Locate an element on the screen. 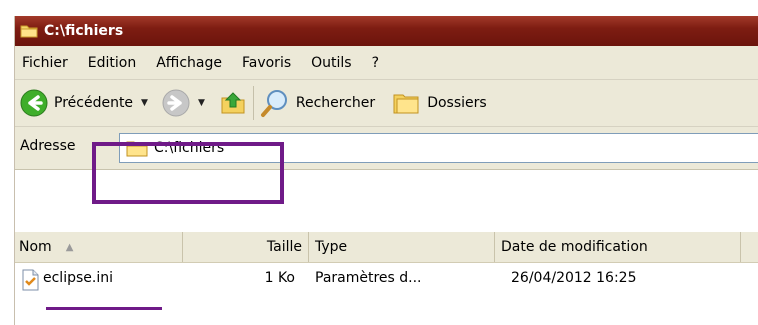  column-header-size: Taille is located at coordinates (246, 247).